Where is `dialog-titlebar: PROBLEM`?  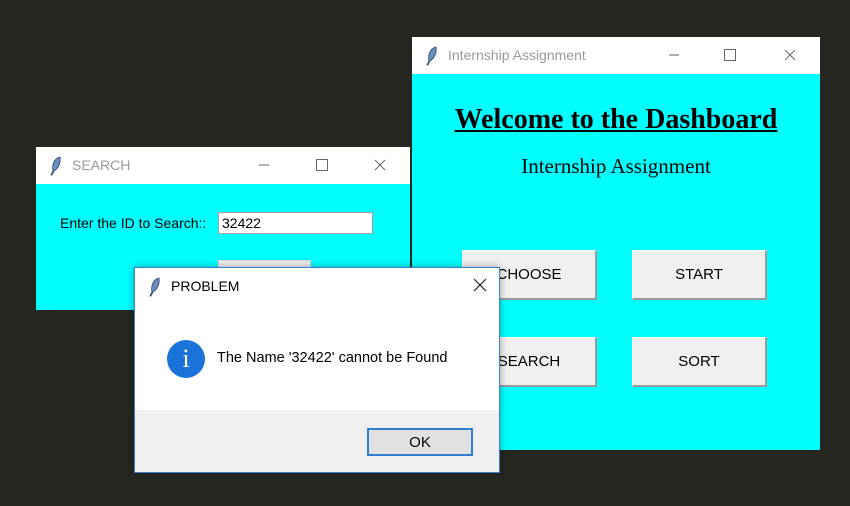
dialog-titlebar: PROBLEM is located at coordinates (317, 287).